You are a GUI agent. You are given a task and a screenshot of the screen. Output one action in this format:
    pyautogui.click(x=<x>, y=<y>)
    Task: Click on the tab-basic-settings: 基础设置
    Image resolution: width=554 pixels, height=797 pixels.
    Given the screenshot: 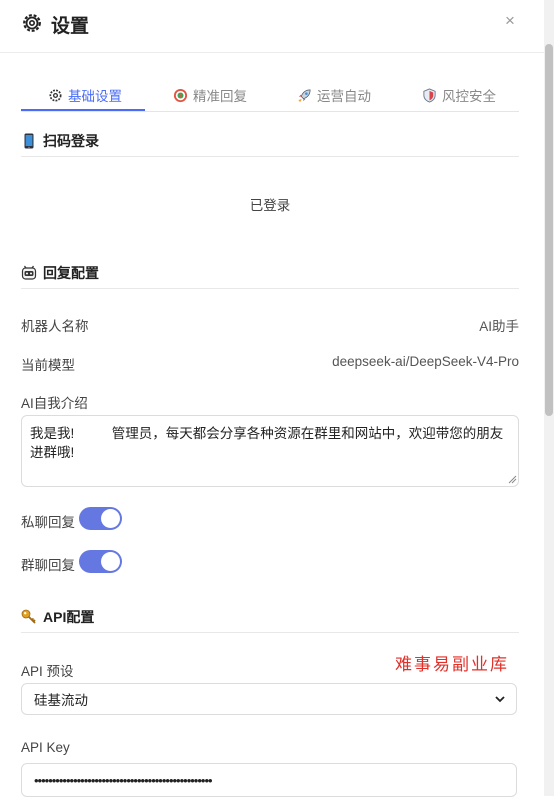 What is the action you would take?
    pyautogui.click(x=85, y=95)
    